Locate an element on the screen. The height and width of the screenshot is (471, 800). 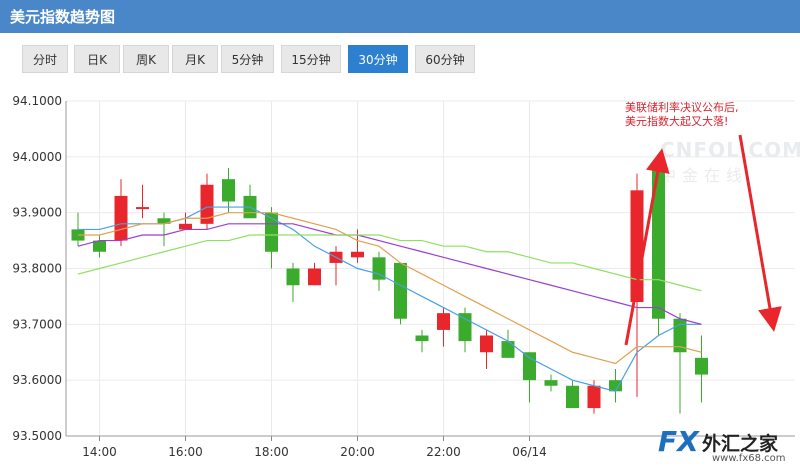
y-tick-label: 93.9000 is located at coordinates (37, 213).